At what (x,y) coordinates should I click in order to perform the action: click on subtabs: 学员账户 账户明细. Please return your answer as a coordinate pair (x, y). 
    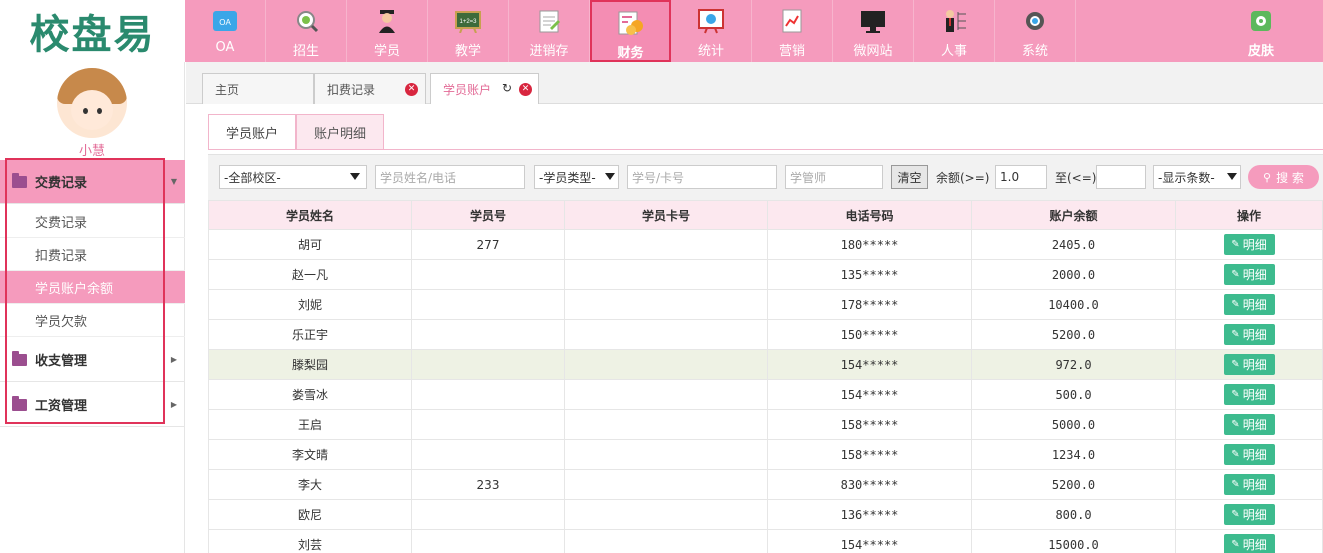
    Looking at the image, I should click on (296, 132).